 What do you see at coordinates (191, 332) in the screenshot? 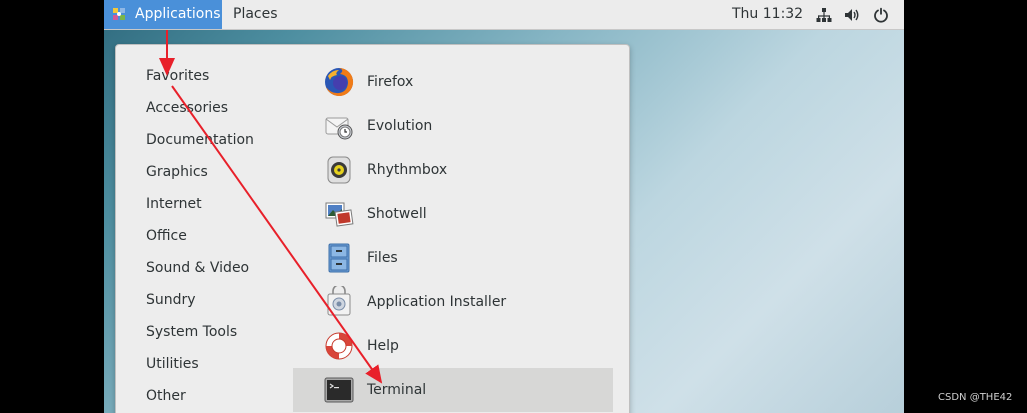
I see `category-system-tools: System Tools` at bounding box center [191, 332].